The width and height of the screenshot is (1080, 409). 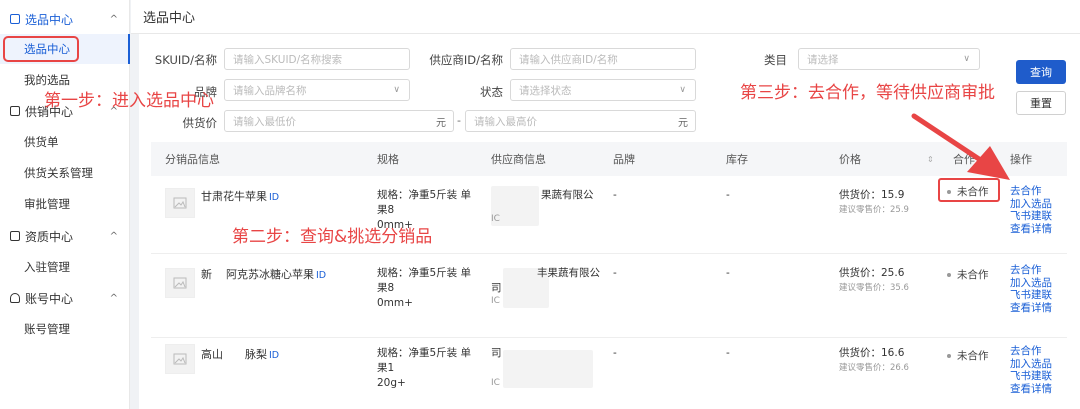 What do you see at coordinates (15, 298) in the screenshot?
I see `user-icon` at bounding box center [15, 298].